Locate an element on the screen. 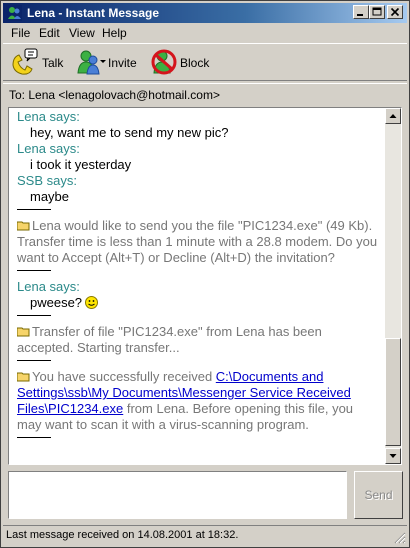 The height and width of the screenshot is (548, 410). scroll-up-button is located at coordinates (393, 116).